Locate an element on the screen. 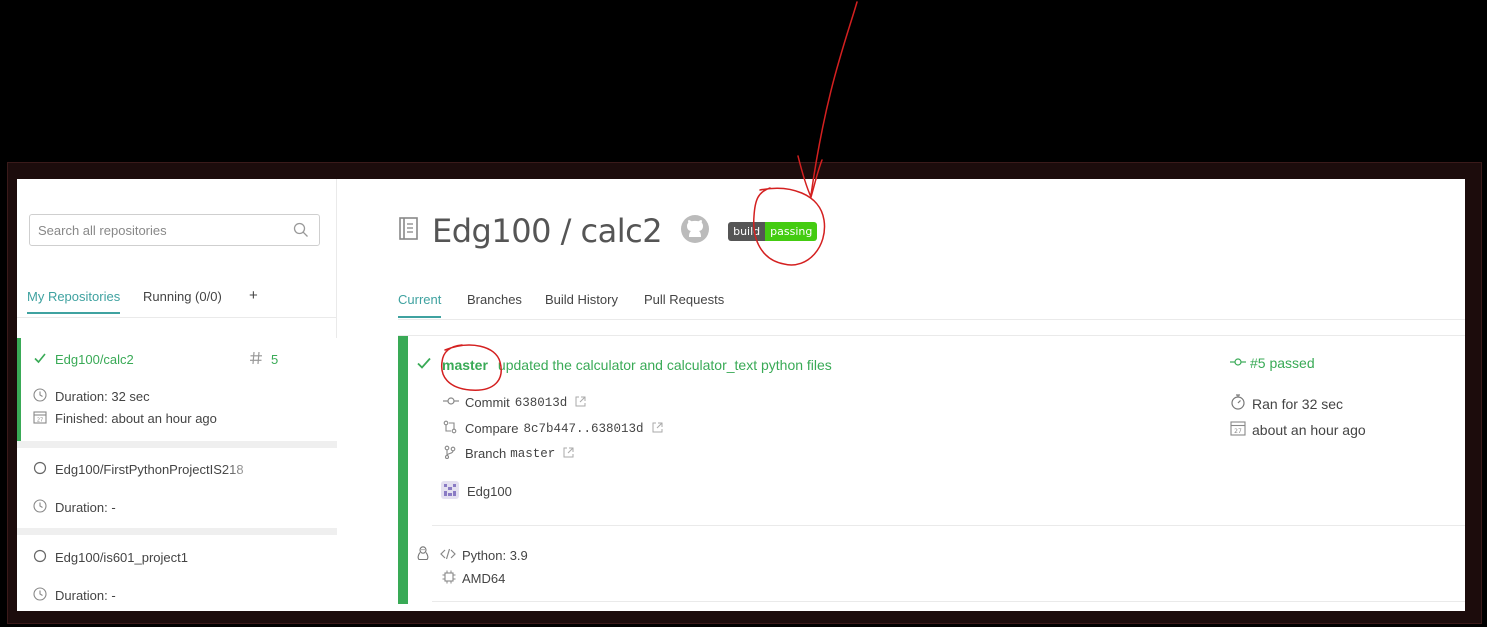 This screenshot has width=1487, height=627. repo-name: Edg100/FirstPythonProjectIS218 is located at coordinates (160, 469).